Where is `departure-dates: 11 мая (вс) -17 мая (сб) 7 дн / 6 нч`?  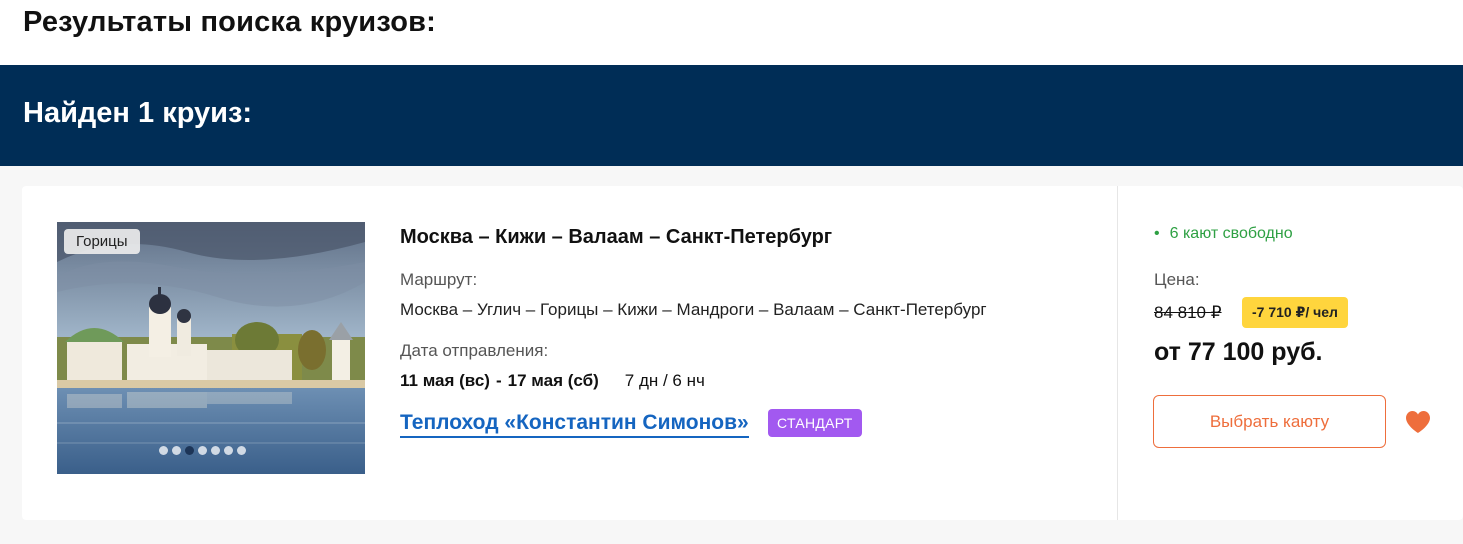
departure-dates: 11 мая (вс) -17 мая (сб) 7 дн / 6 нч is located at coordinates (552, 381).